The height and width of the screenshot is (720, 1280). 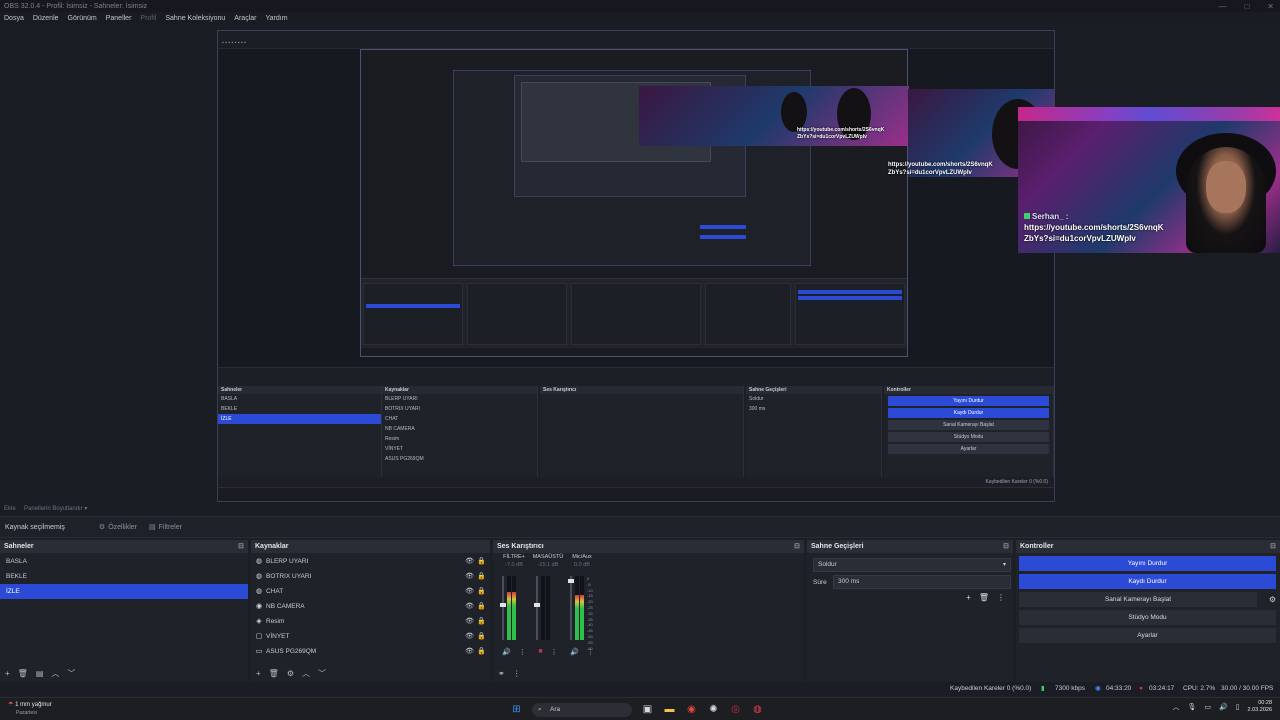 I want to click on source-item-vinyet: ▢ VİNYET 👁 🔒, so click(x=370, y=636).